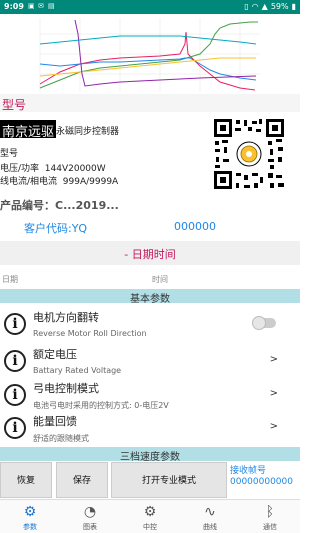 This screenshot has height=533, width=320. I want to click on param-title: 弓电控制模式, so click(66, 388).